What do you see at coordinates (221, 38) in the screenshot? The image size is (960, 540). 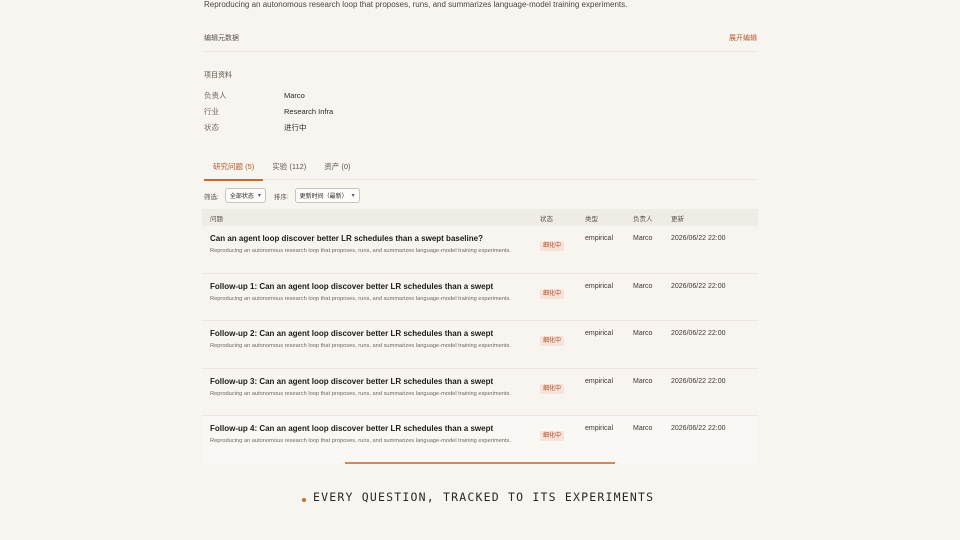 I see `edit-metadata-label: 编辑元数据` at bounding box center [221, 38].